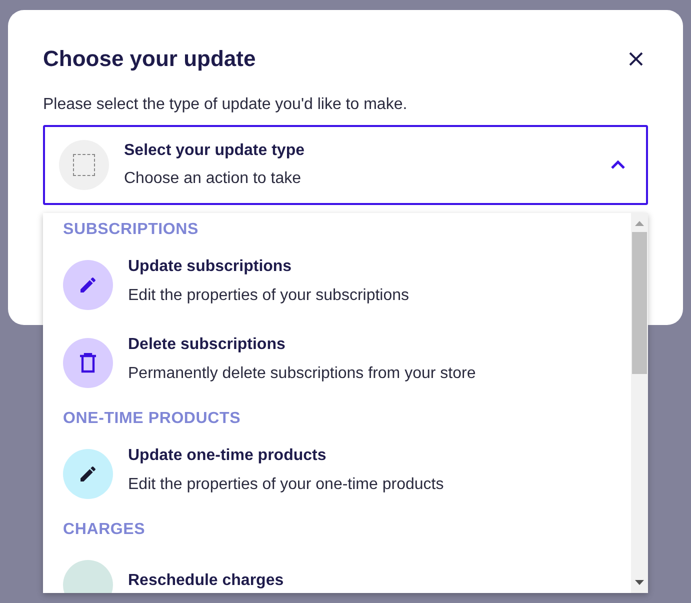  I want to click on select-subtitle: Choose an action to take, so click(213, 179).